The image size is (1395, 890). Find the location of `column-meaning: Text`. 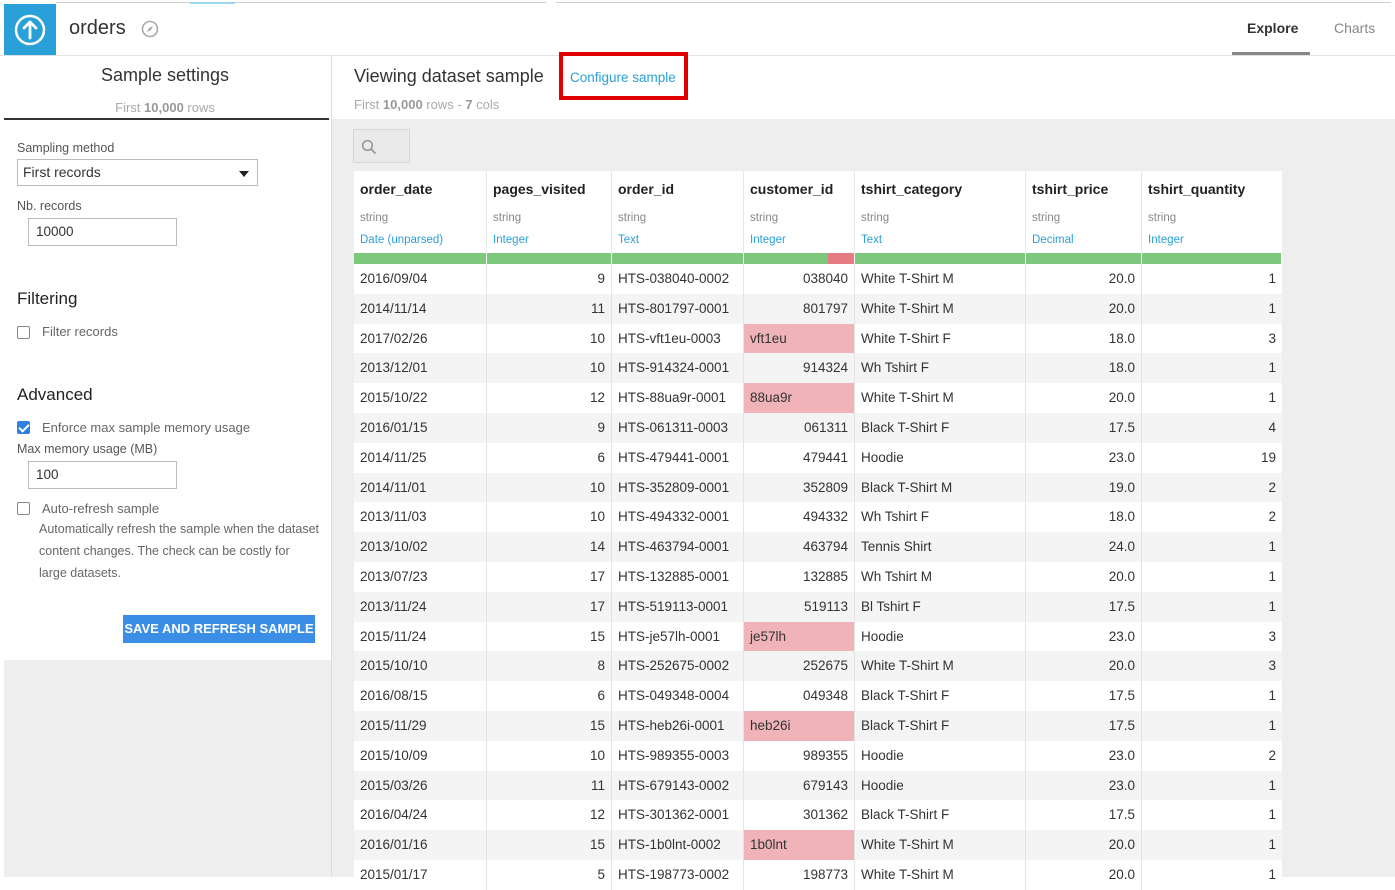

column-meaning: Text is located at coordinates (628, 240).